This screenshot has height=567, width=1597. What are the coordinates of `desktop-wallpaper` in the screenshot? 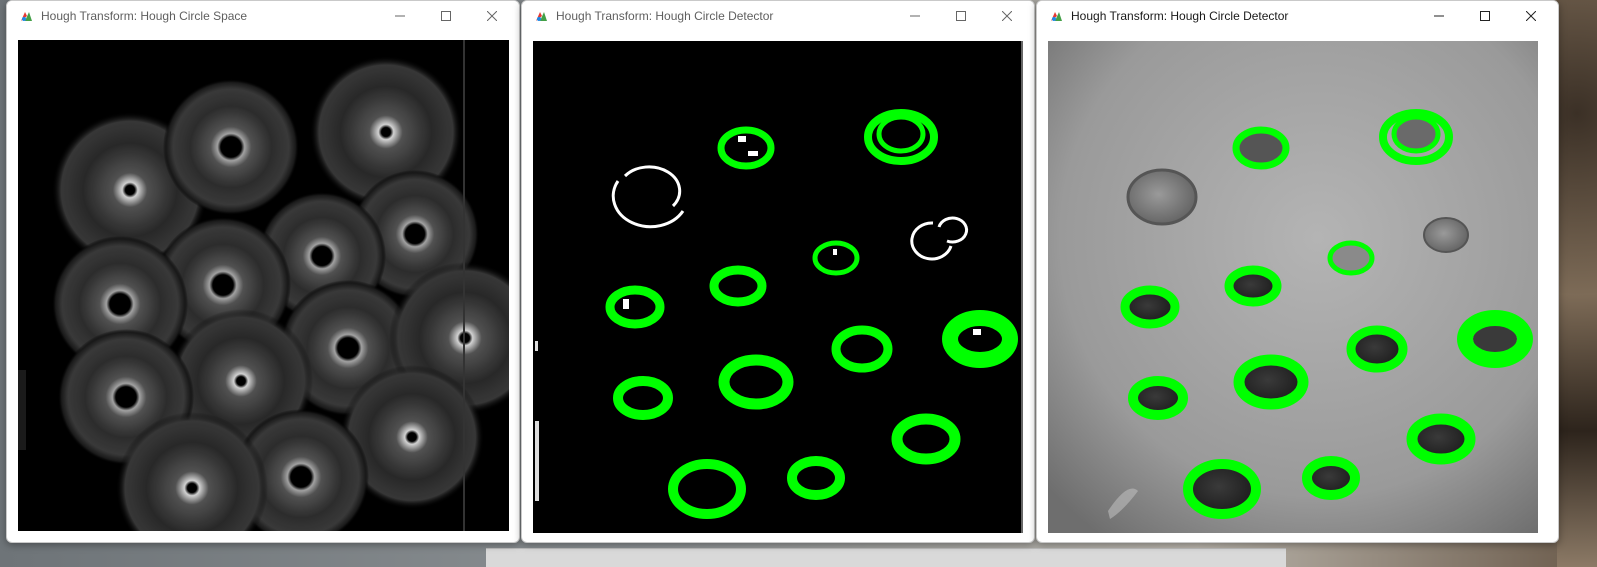 It's located at (1577, 283).